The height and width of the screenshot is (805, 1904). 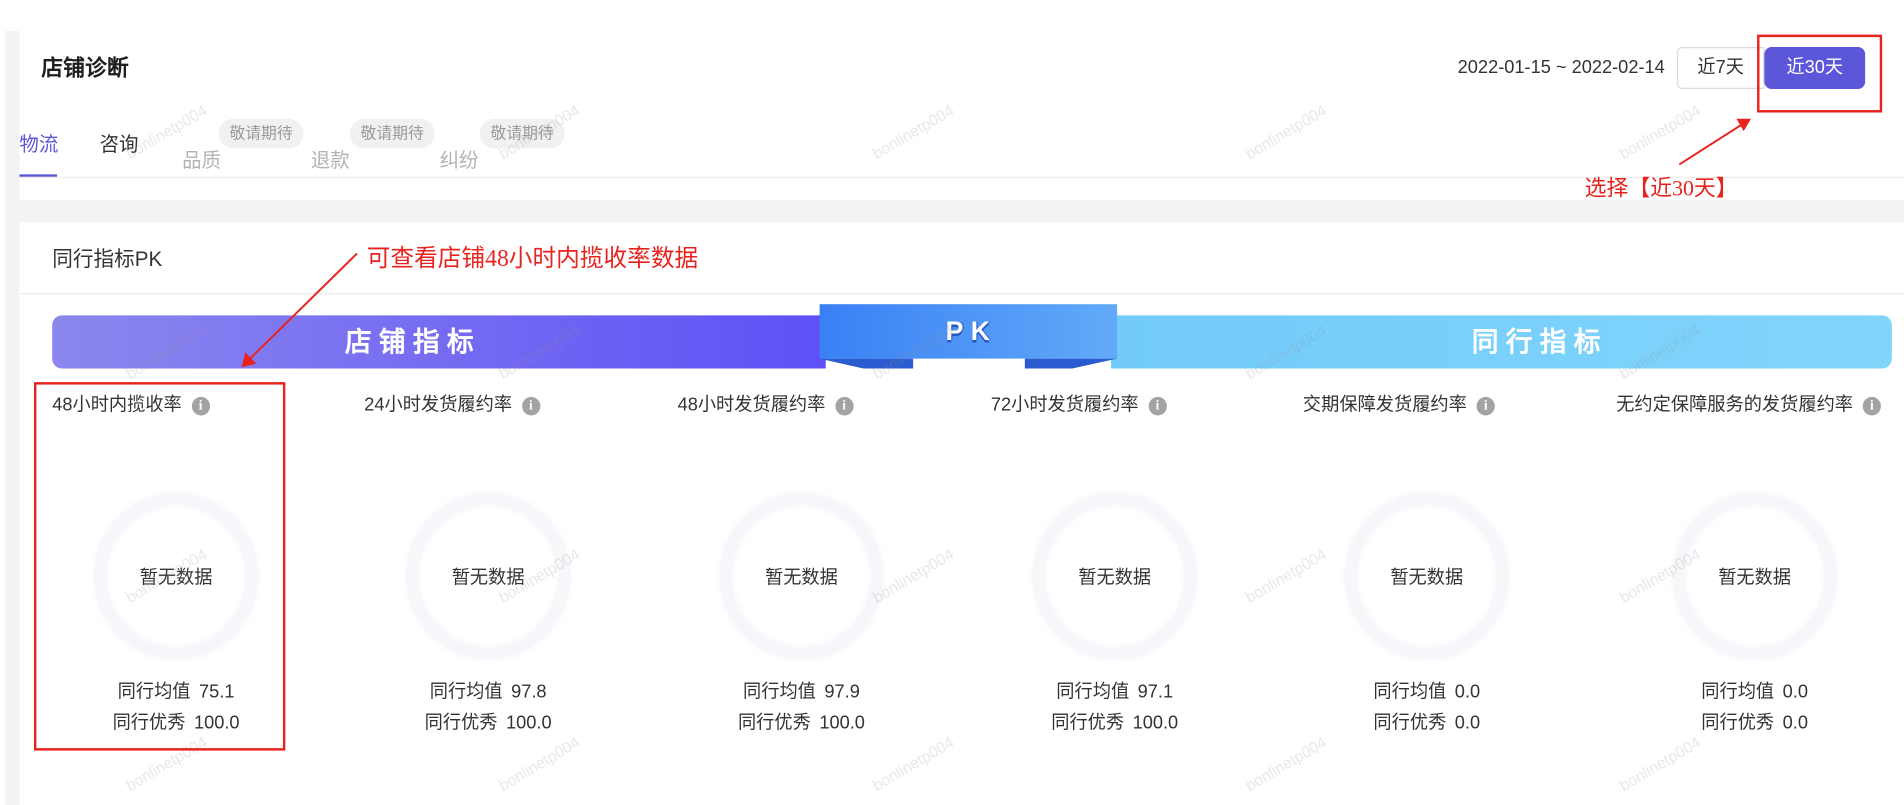 I want to click on metric-title: 交期保障发货履约率, so click(x=1384, y=405).